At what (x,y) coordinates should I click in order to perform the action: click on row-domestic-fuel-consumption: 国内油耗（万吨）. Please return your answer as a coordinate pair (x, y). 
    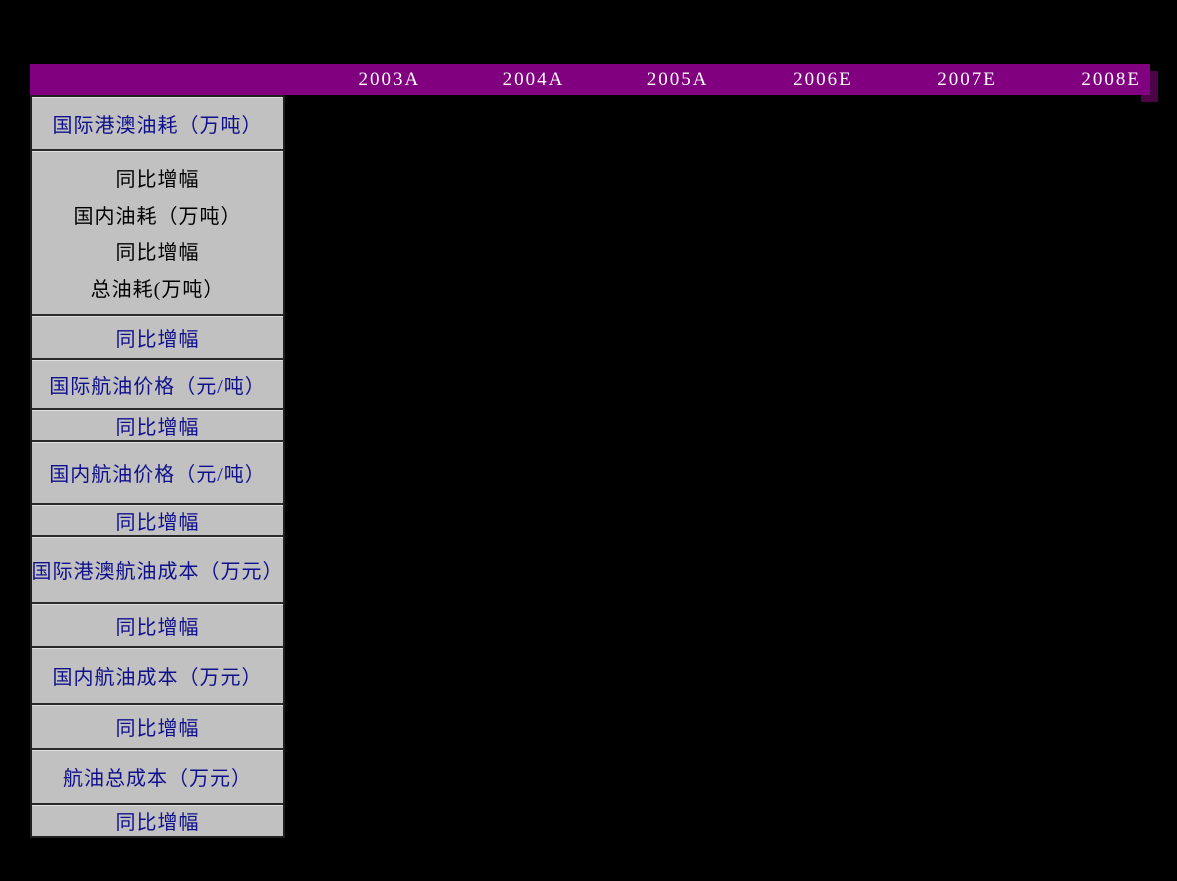
    Looking at the image, I should click on (157, 216).